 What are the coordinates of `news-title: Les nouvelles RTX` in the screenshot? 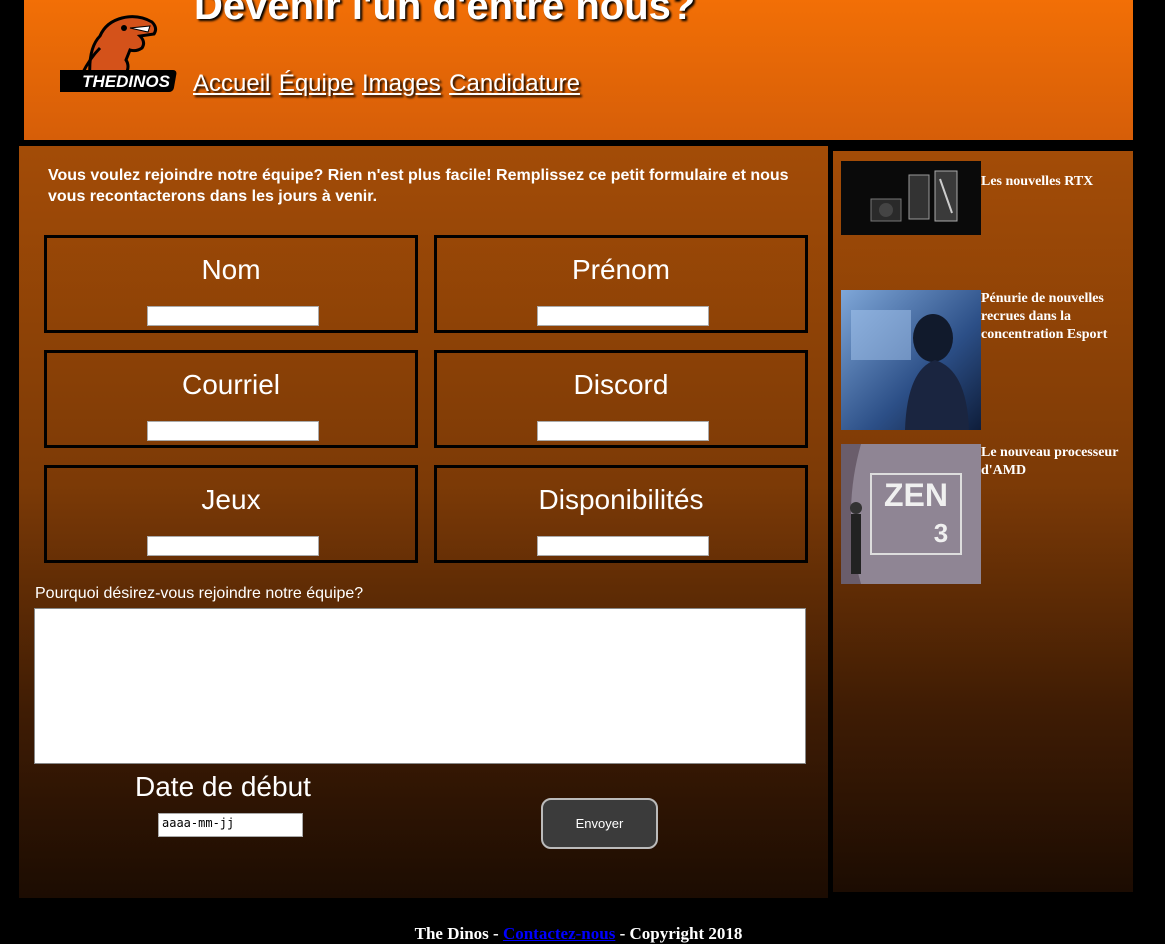 It's located at (1057, 182).